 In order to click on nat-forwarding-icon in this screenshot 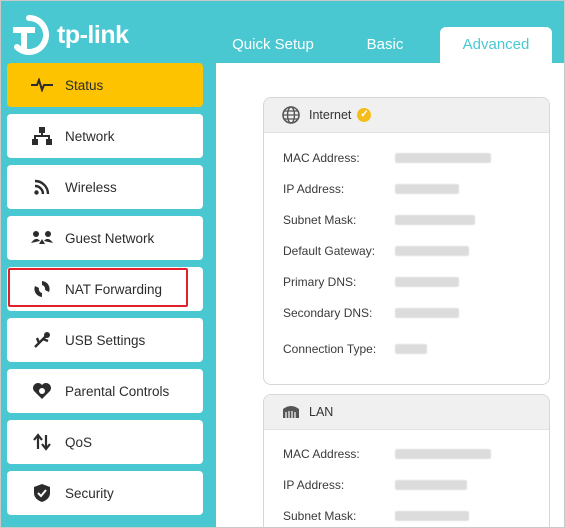, I will do `click(42, 289)`.